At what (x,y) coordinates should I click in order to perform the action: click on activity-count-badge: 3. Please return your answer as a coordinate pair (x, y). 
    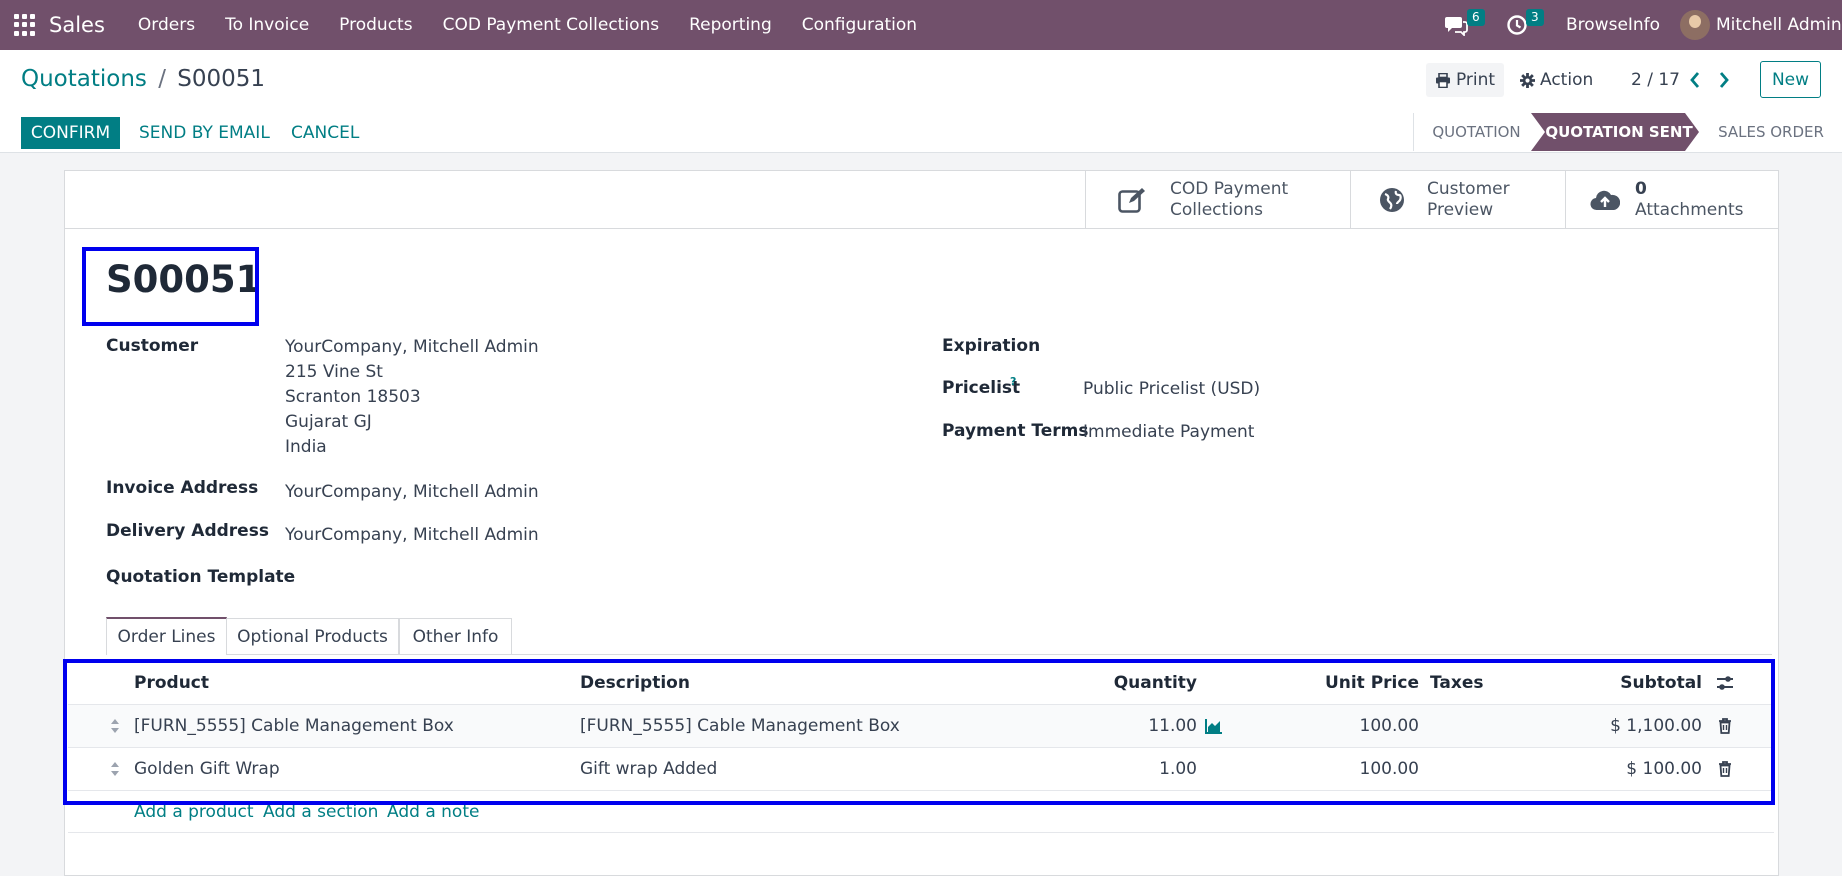
    Looking at the image, I should click on (1535, 17).